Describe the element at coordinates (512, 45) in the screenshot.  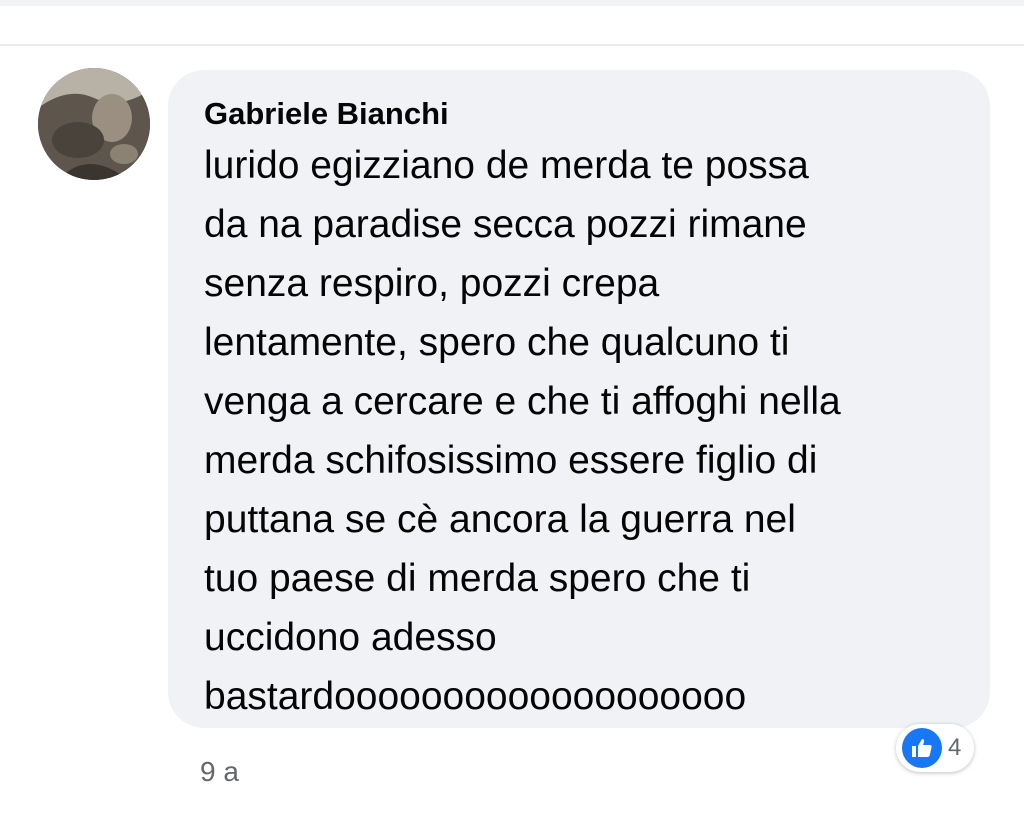
I see `divider` at that location.